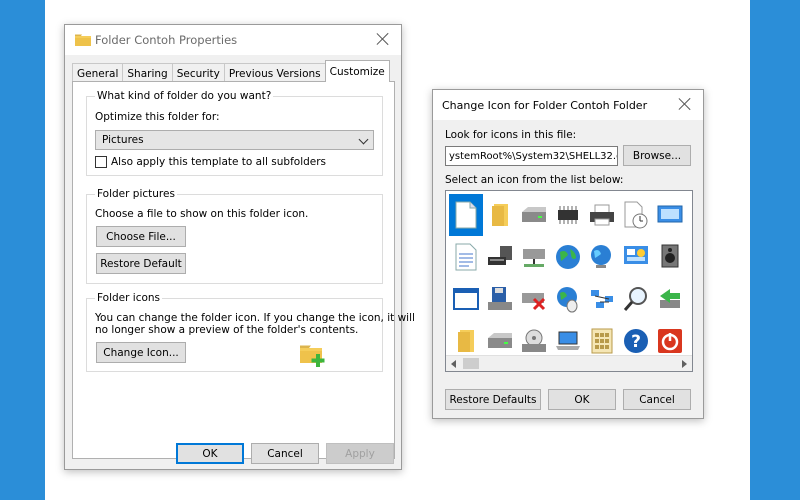  What do you see at coordinates (500, 257) in the screenshot?
I see `server-icon` at bounding box center [500, 257].